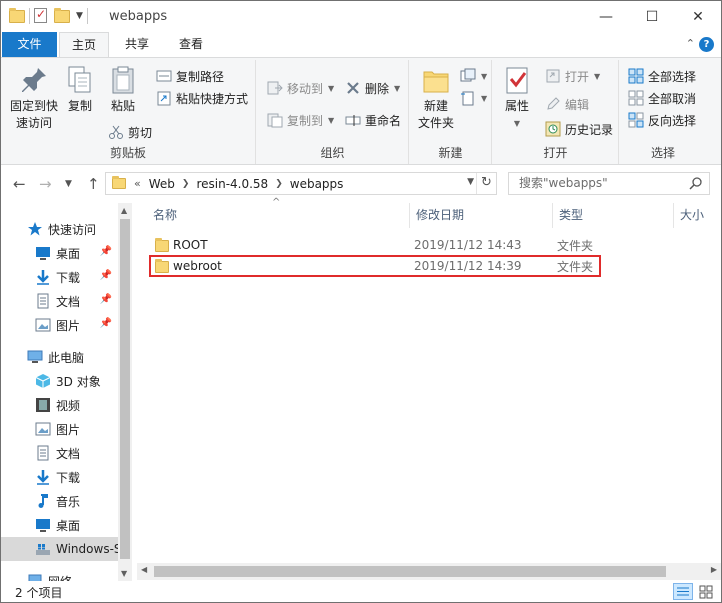 This screenshot has height=603, width=722. I want to click on star-icon, so click(35, 229).